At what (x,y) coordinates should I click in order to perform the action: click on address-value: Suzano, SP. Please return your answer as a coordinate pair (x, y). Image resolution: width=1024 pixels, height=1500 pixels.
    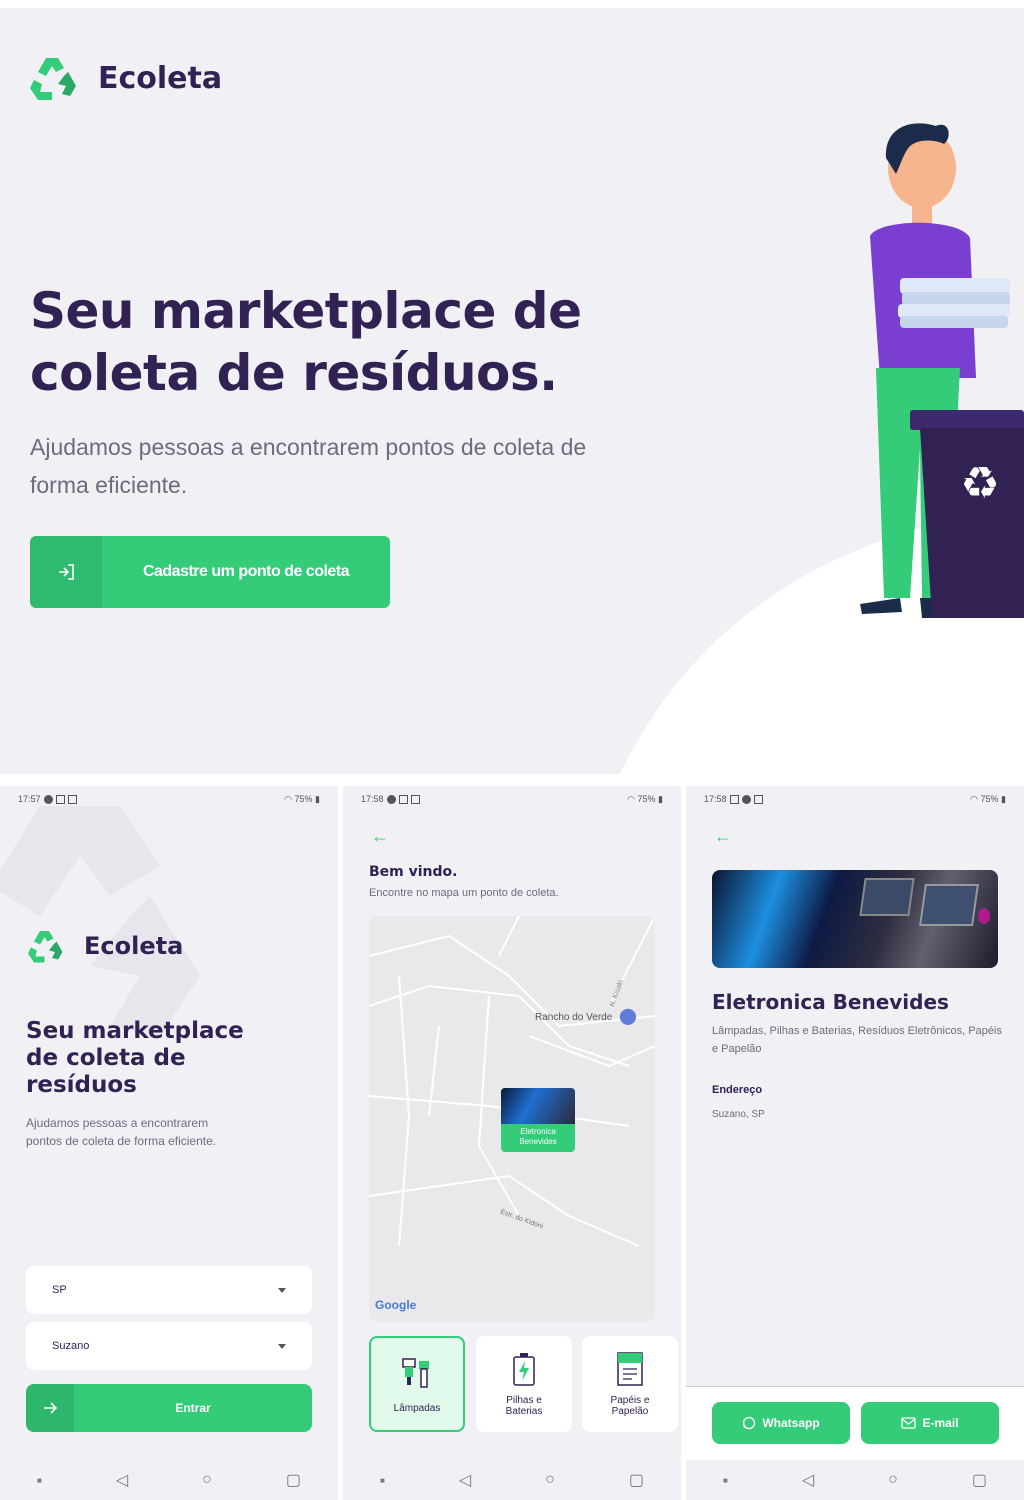
    Looking at the image, I should click on (738, 1114).